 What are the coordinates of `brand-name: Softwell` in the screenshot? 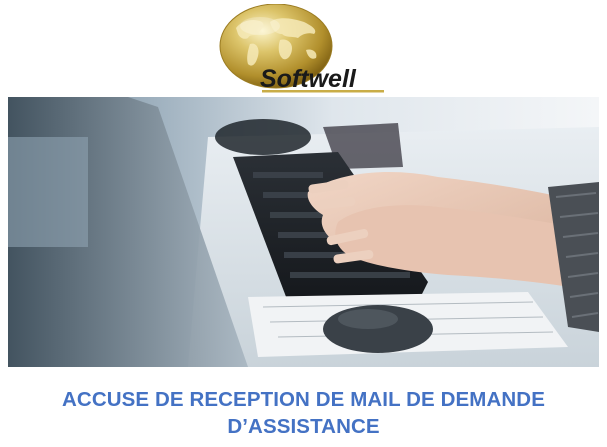 It's located at (308, 79).